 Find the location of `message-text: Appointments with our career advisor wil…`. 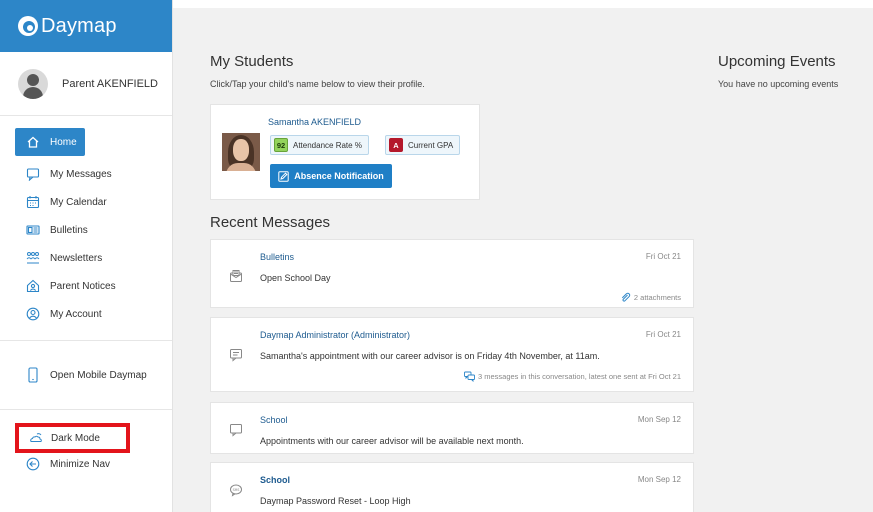

message-text: Appointments with our career advisor wil… is located at coordinates (392, 441).